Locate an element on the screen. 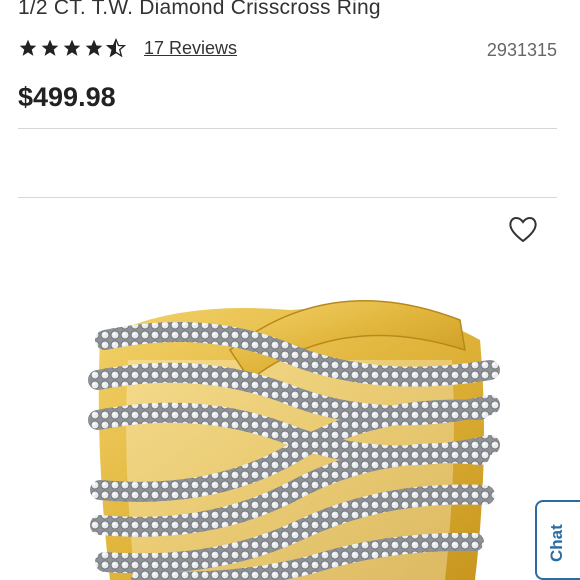 This screenshot has height=580, width=580. heart-outline-icon is located at coordinates (523, 229).